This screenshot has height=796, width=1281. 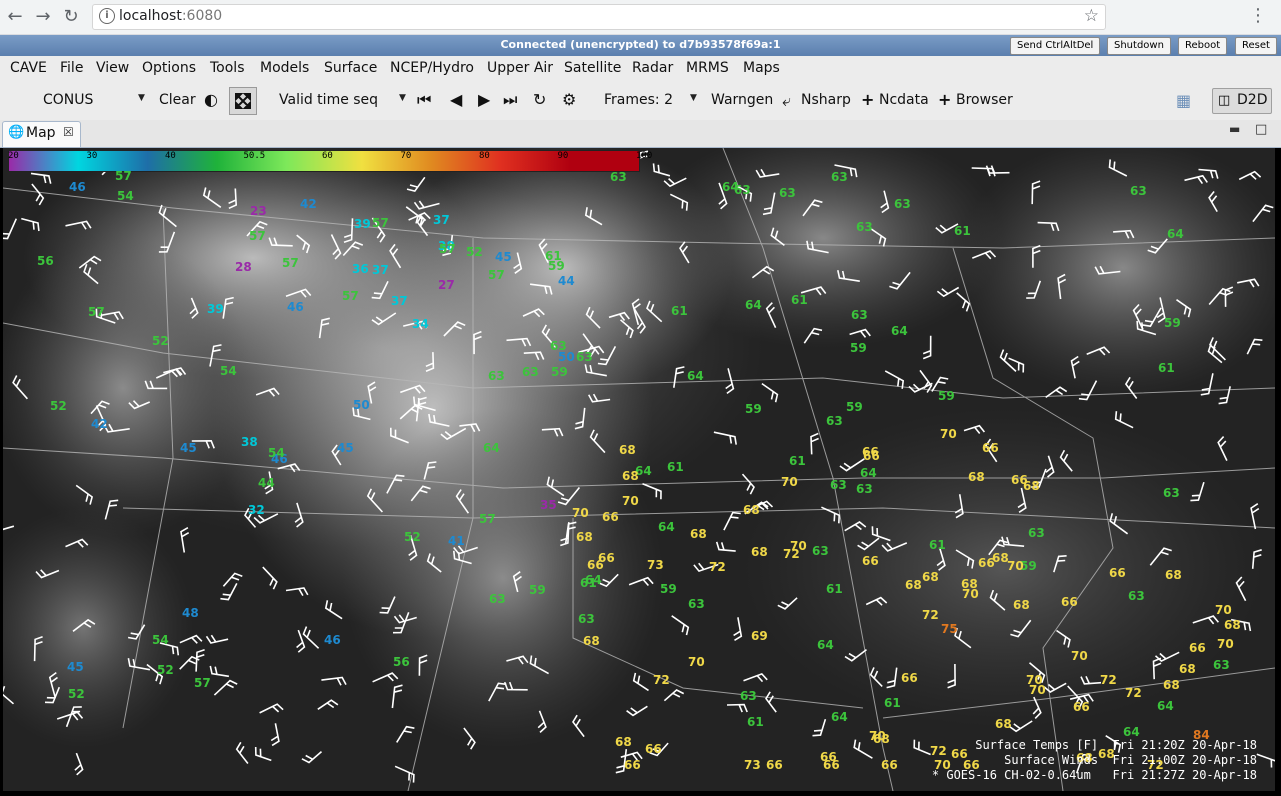 What do you see at coordinates (28, 68) in the screenshot?
I see `menu-cave: CAVE` at bounding box center [28, 68].